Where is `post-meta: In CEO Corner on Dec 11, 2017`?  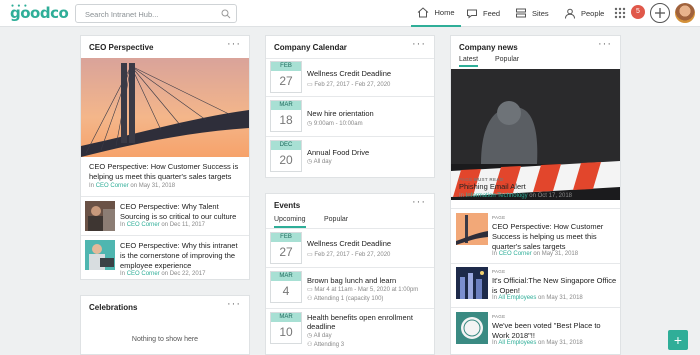 post-meta: In CEO Corner on Dec 11, 2017 is located at coordinates (162, 225).